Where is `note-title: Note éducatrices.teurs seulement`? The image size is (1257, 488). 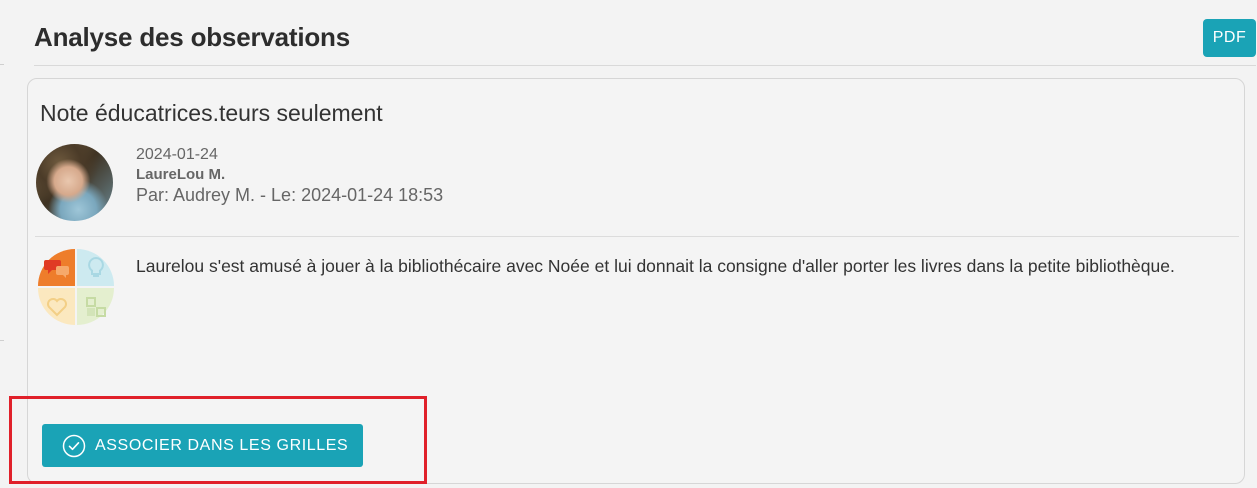 note-title: Note éducatrices.teurs seulement is located at coordinates (211, 113).